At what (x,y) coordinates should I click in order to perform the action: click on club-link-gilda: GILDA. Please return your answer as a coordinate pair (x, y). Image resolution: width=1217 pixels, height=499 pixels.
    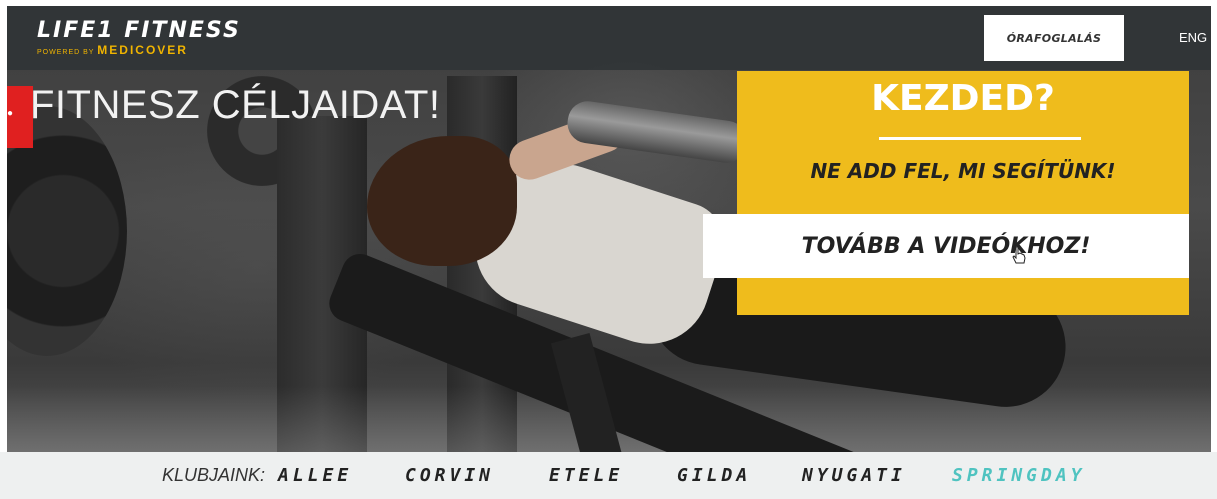
    Looking at the image, I should click on (714, 475).